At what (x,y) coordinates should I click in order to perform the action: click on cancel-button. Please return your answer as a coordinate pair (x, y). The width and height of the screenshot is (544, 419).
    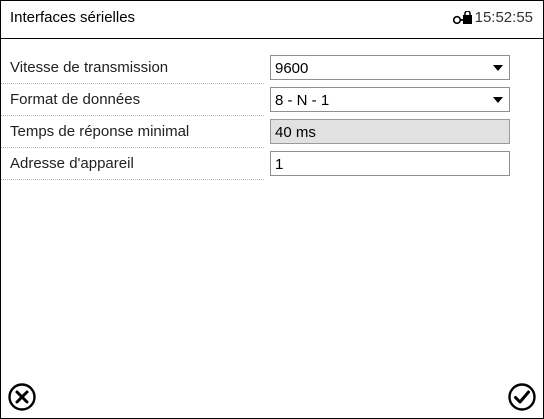
    Looking at the image, I should click on (22, 397).